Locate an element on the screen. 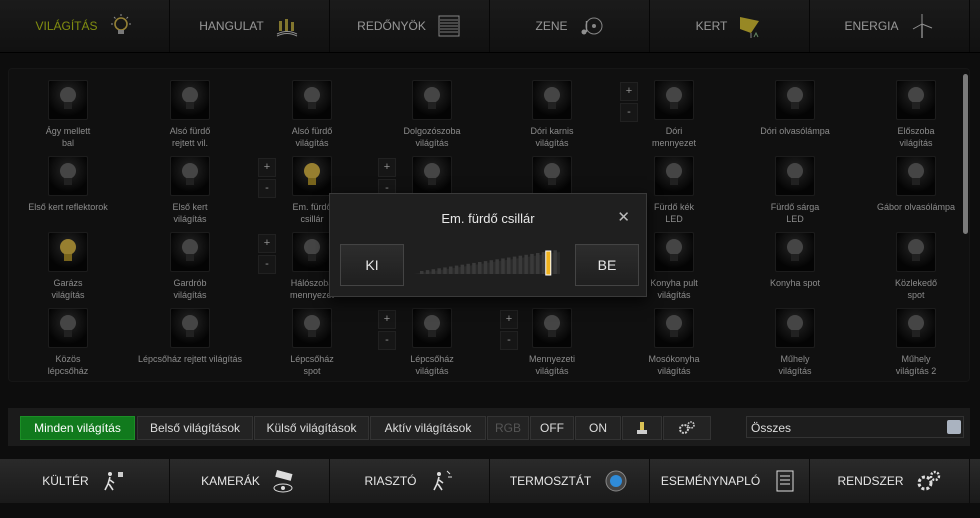 The height and width of the screenshot is (518, 980). filter-off: OFF is located at coordinates (552, 428).